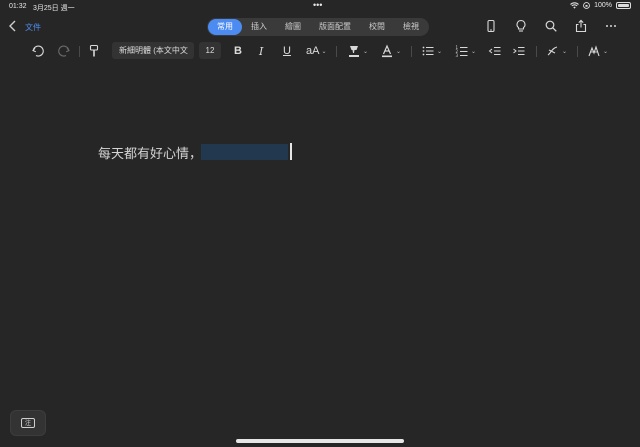  I want to click on share-icon, so click(581, 26).